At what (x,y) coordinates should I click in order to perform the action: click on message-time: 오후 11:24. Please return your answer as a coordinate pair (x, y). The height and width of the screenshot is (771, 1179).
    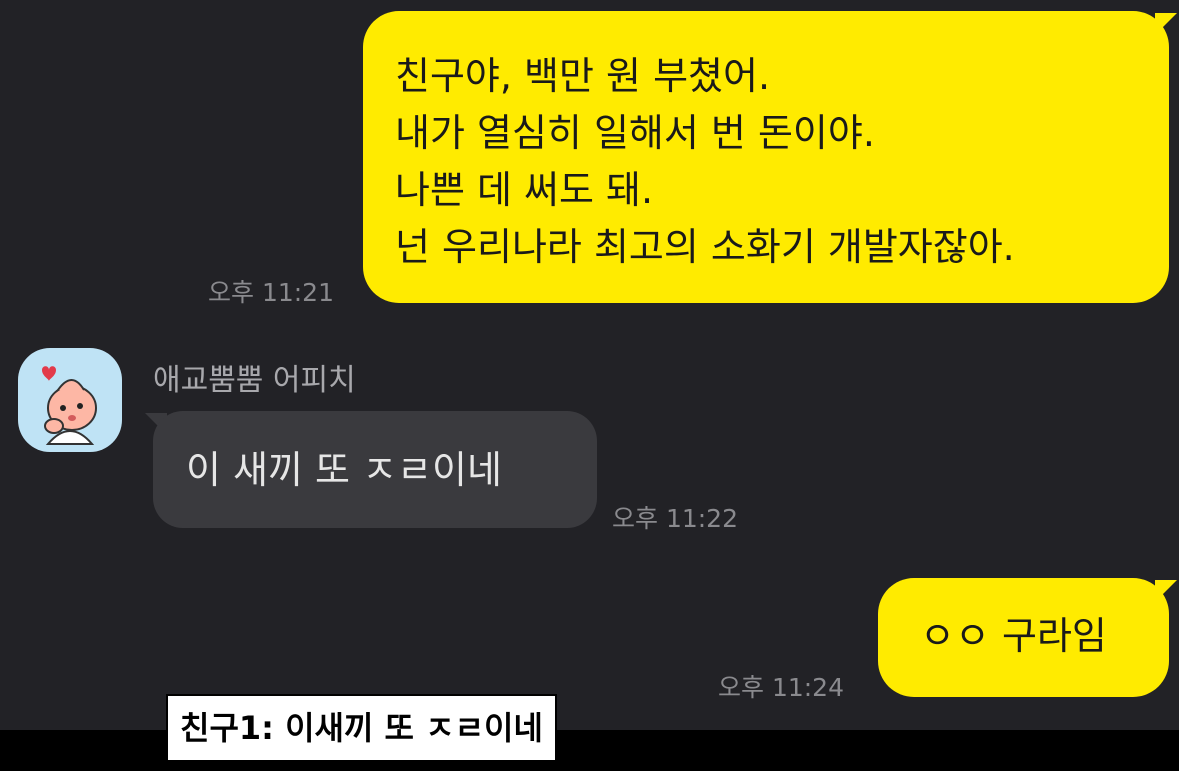
    Looking at the image, I should click on (781, 687).